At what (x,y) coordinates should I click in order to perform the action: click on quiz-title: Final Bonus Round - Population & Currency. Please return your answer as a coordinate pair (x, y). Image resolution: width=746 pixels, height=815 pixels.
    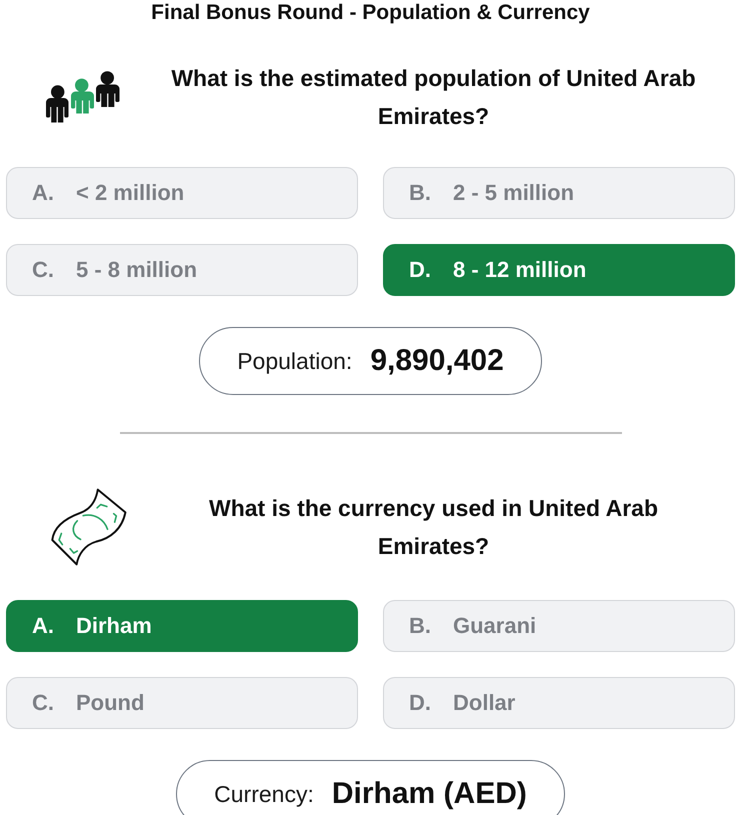
    Looking at the image, I should click on (370, 13).